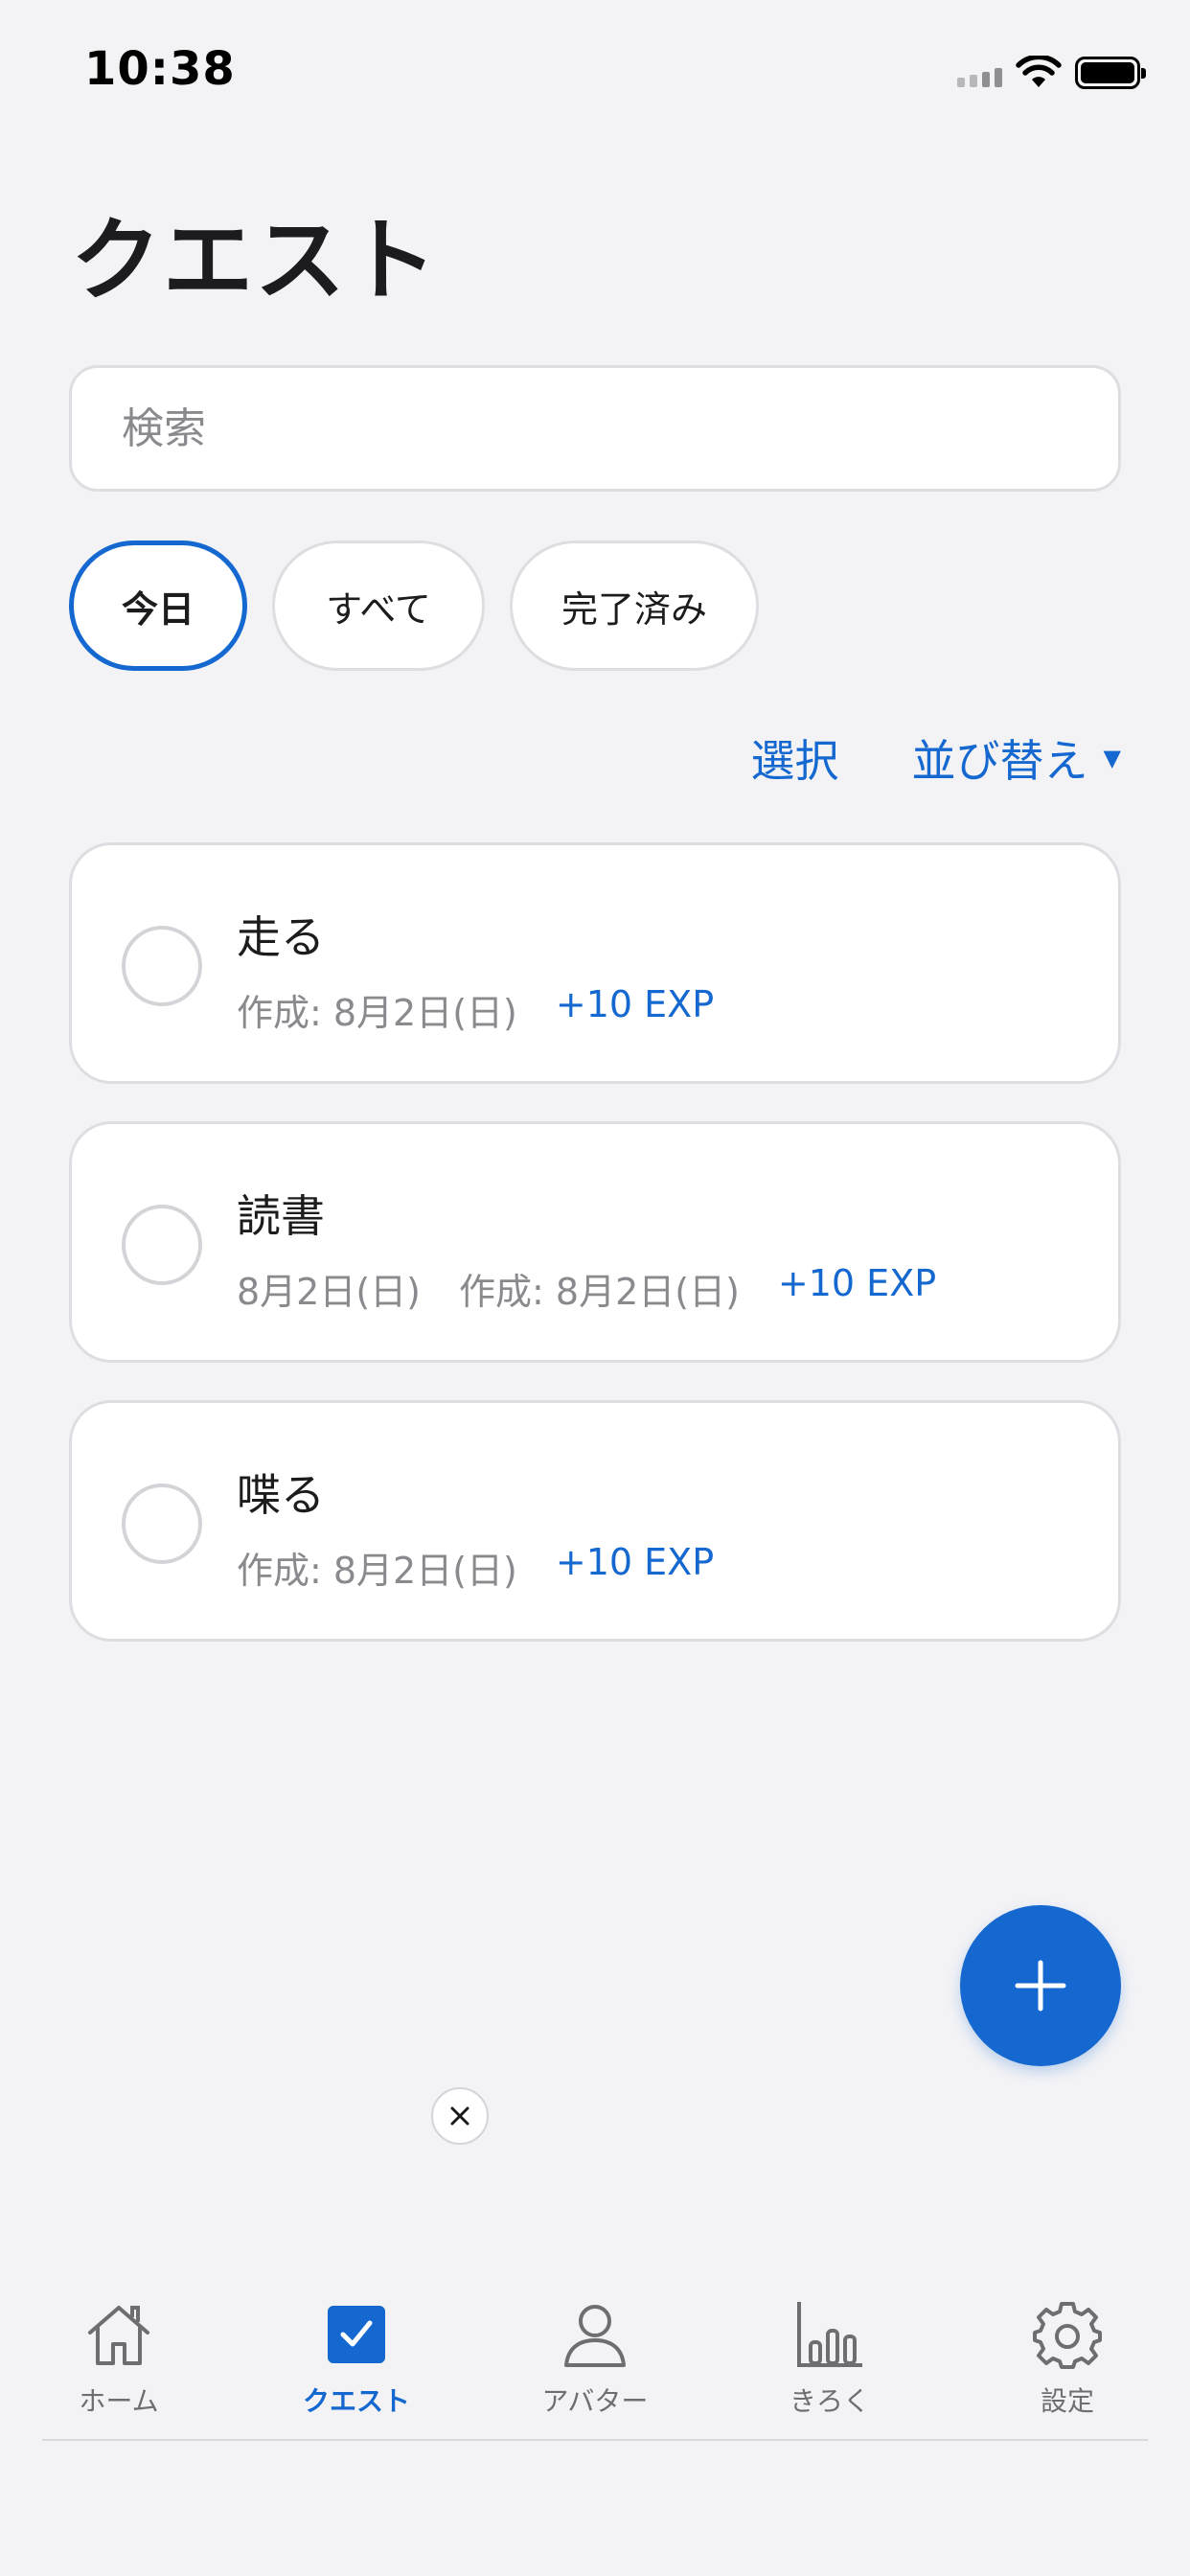 The image size is (1190, 2576). Describe the element at coordinates (379, 605) in the screenshot. I see `filter-chip-all: すべて` at that location.